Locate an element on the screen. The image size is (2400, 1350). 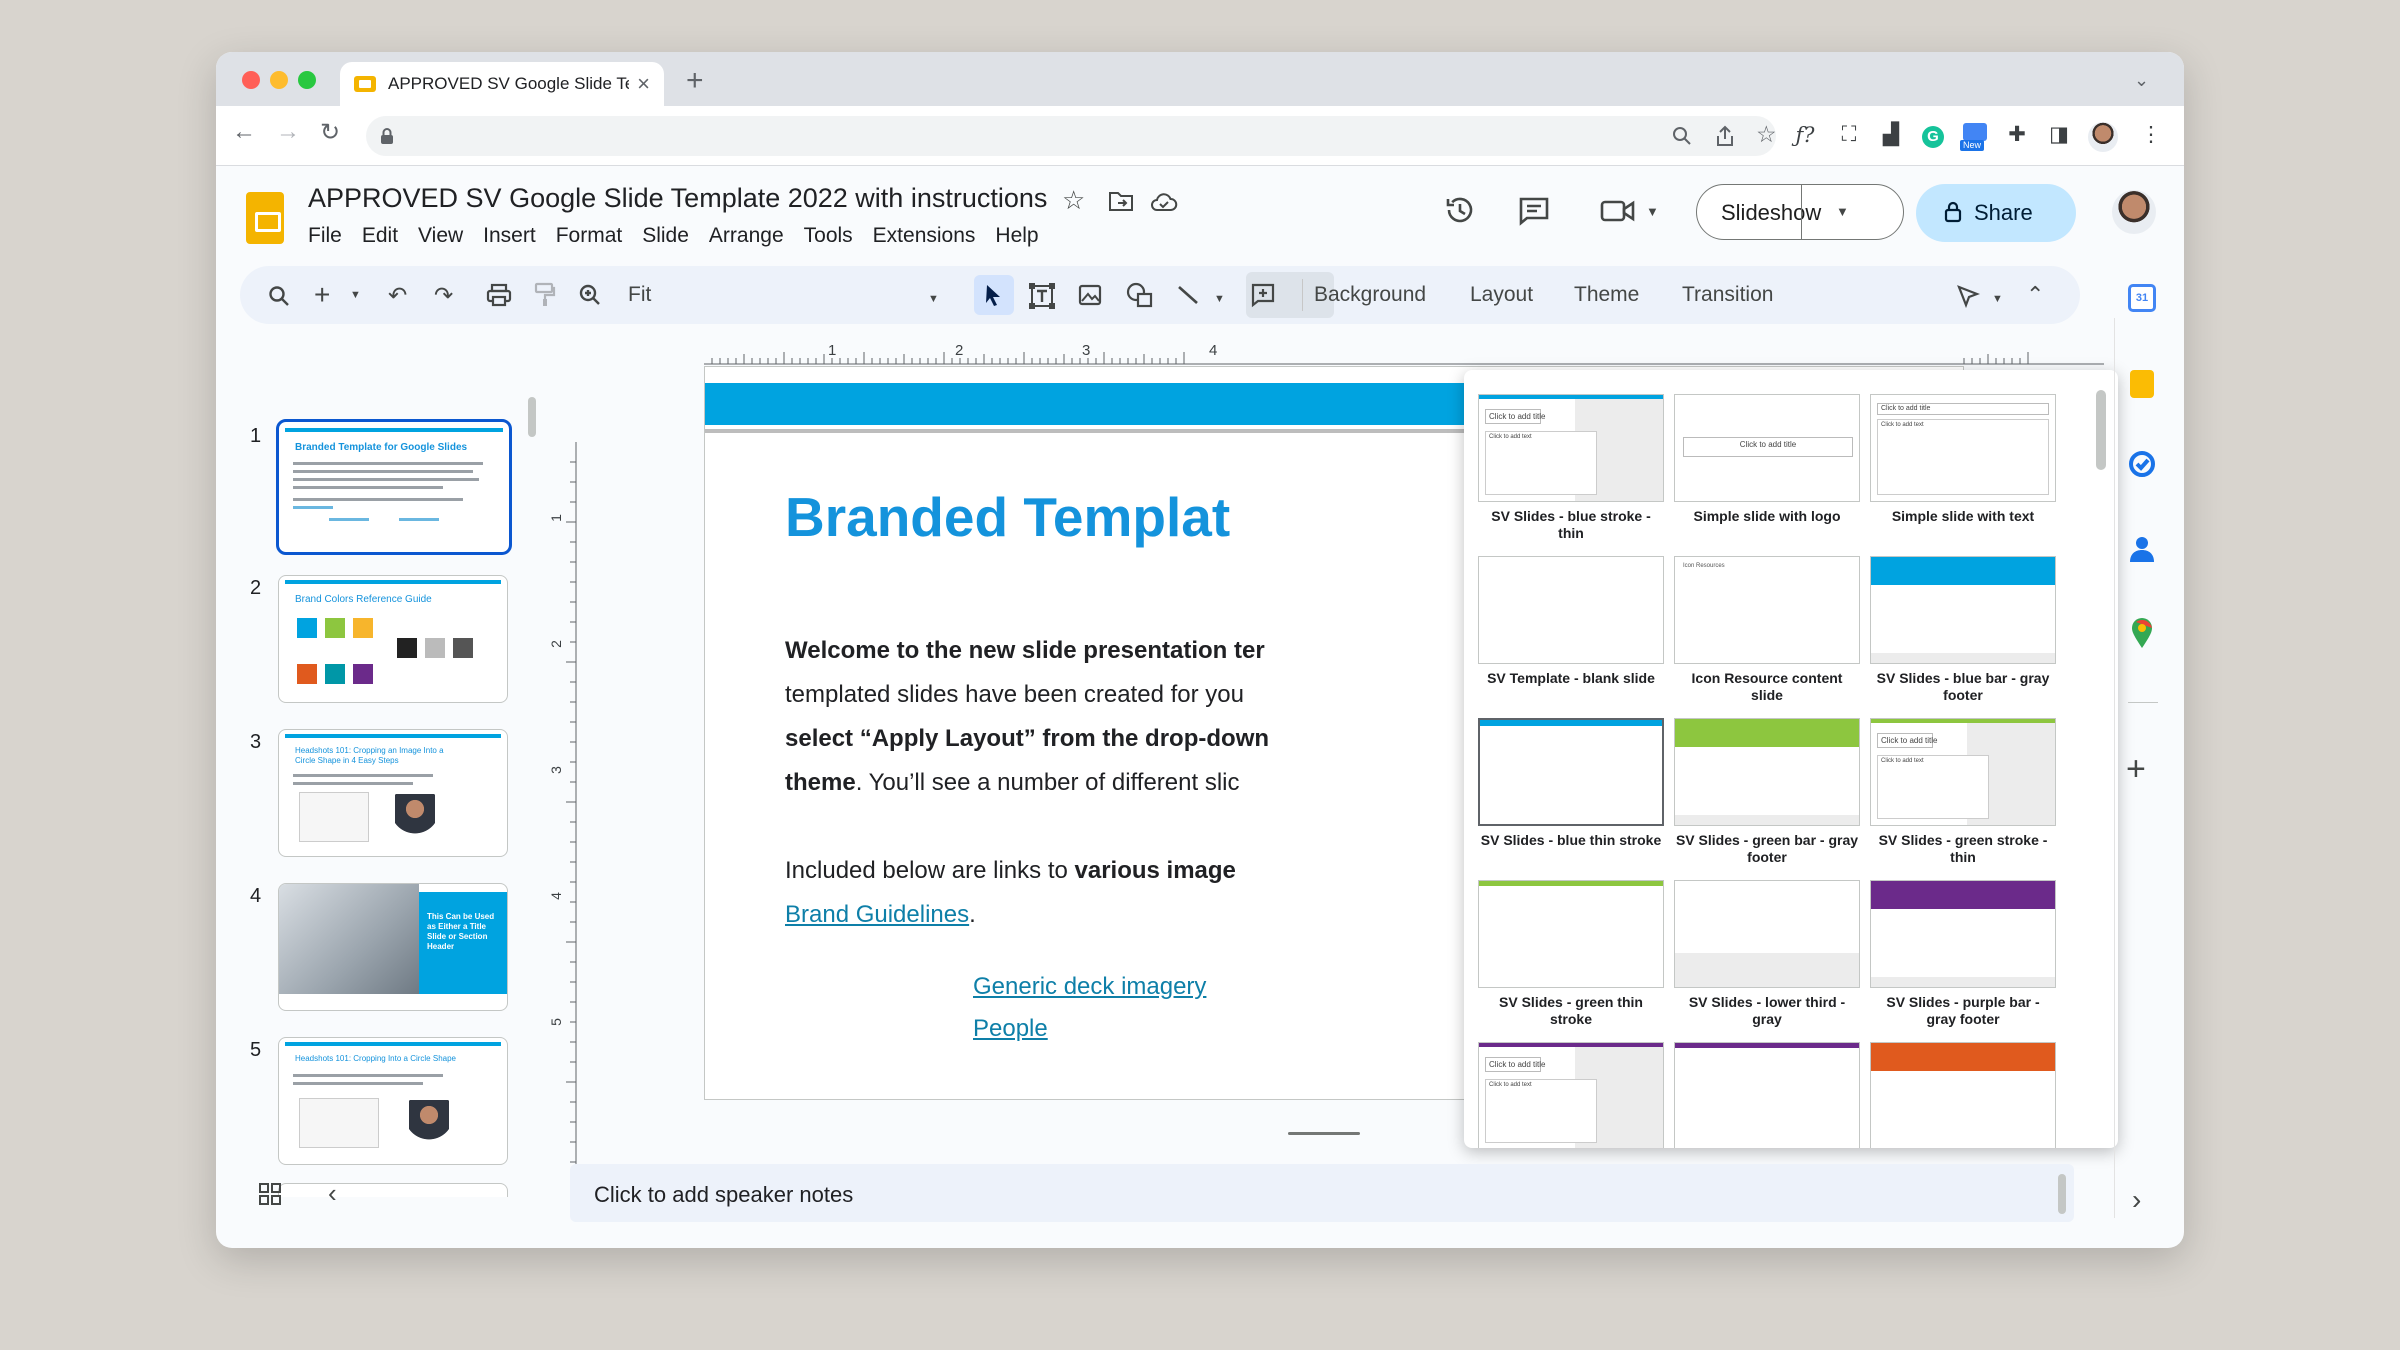
slideshow-button: Slideshow is located at coordinates (1800, 212).